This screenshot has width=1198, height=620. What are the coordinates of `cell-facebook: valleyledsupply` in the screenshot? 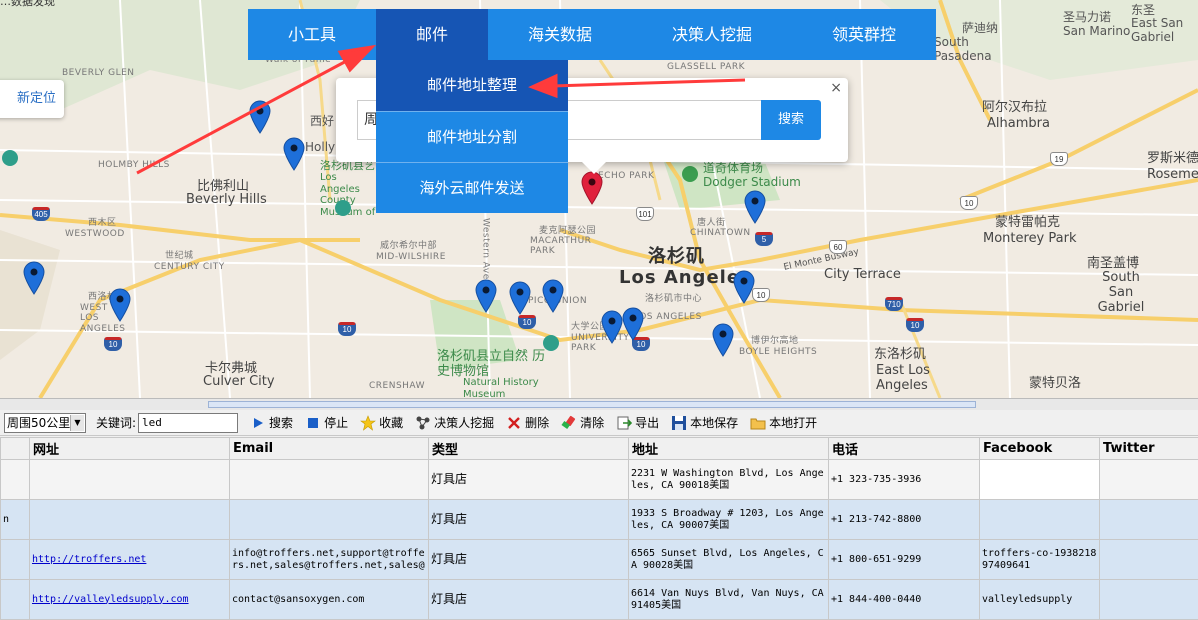 It's located at (1039, 599).